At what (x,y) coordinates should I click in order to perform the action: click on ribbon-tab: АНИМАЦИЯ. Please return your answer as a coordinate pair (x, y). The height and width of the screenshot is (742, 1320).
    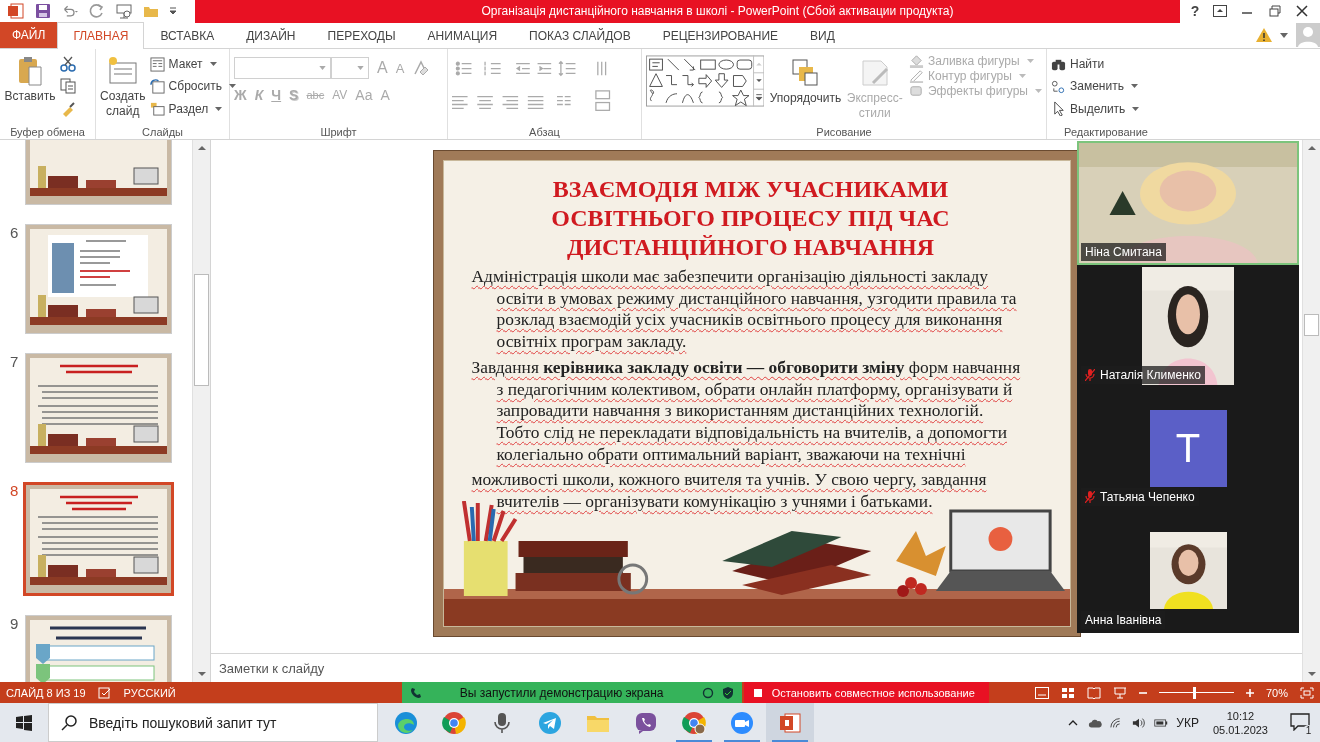
    Looking at the image, I should click on (462, 35).